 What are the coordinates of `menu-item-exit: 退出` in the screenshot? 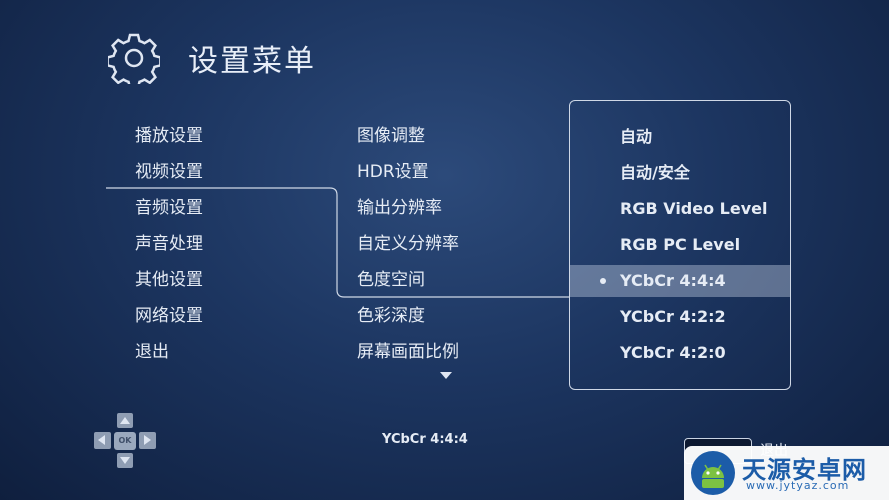 It's located at (169, 352).